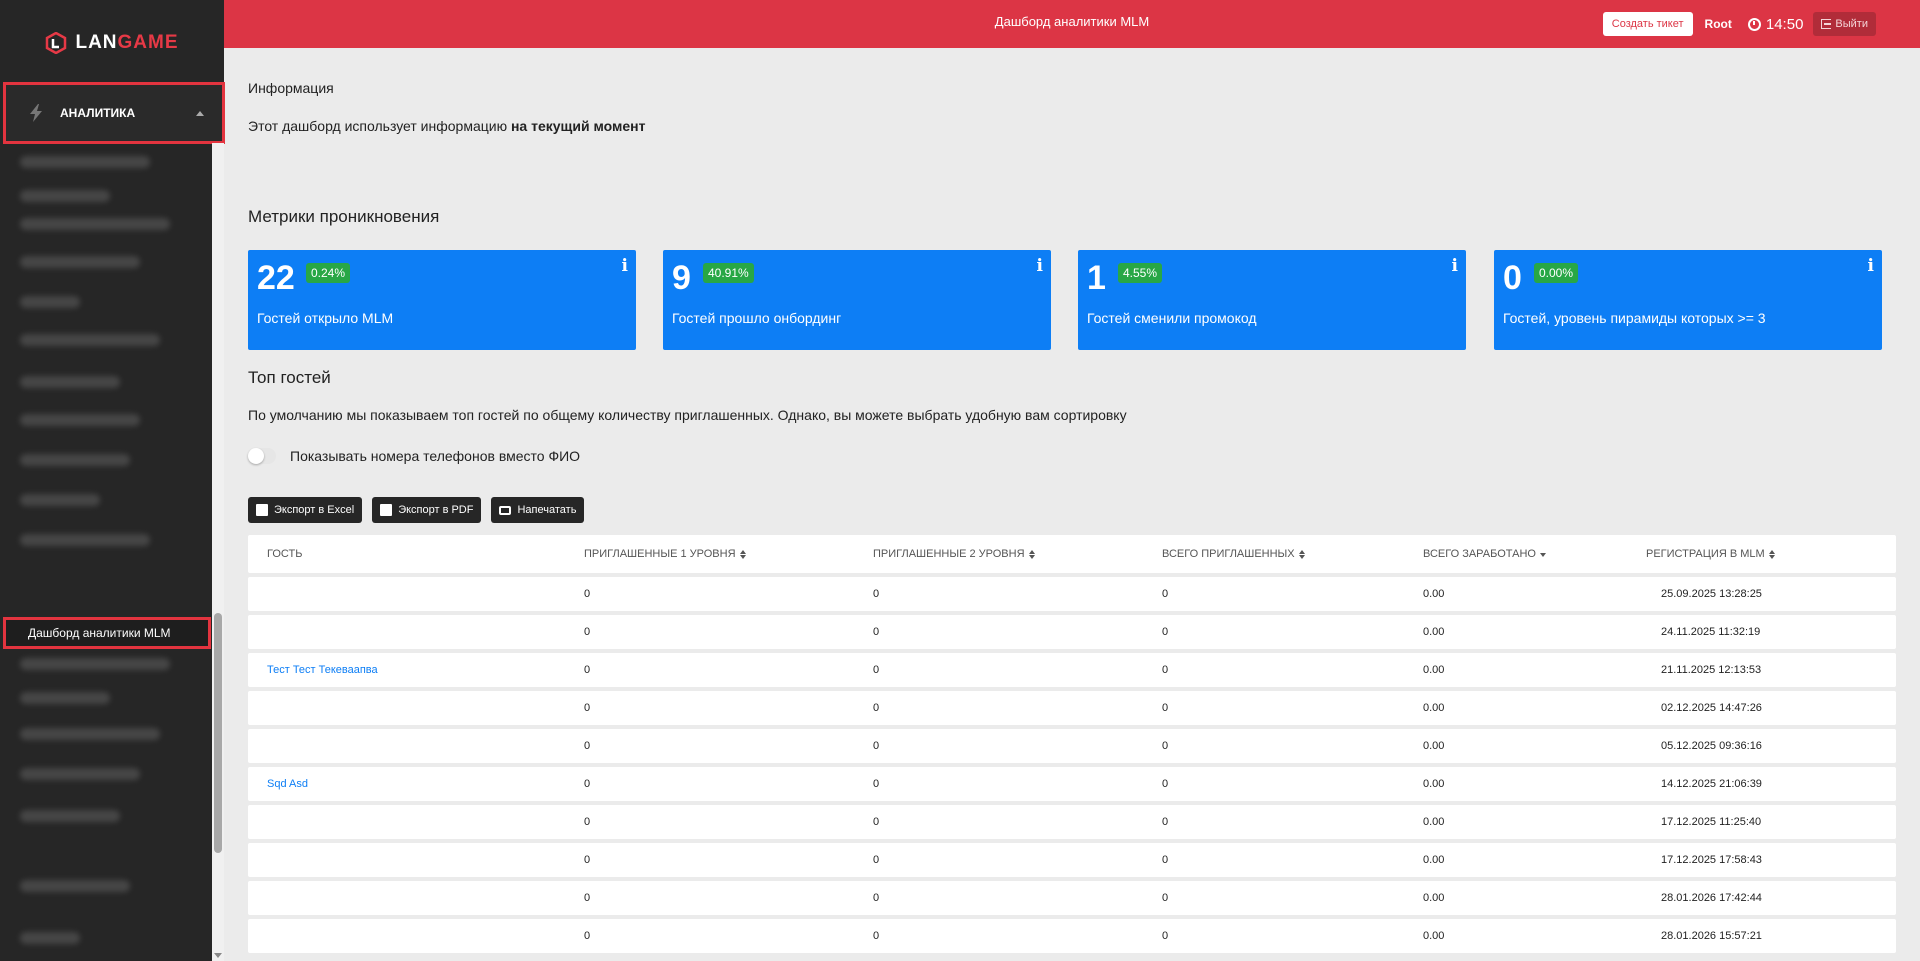  Describe the element at coordinates (1718, 24) in the screenshot. I see `user-name: Root` at that location.